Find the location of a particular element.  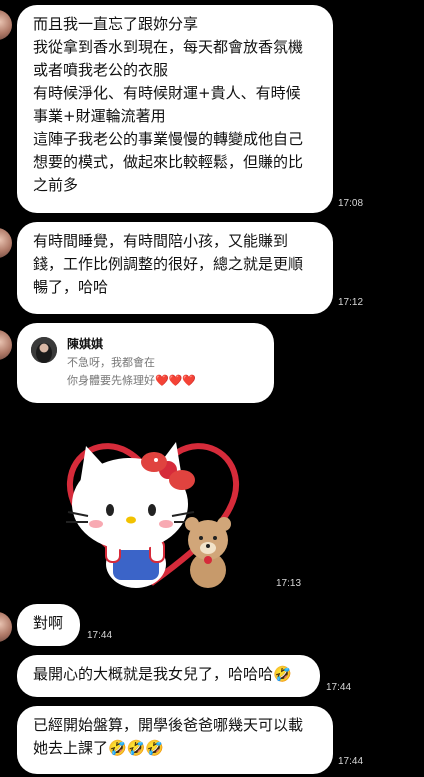

reply-card-avatar is located at coordinates (44, 350).